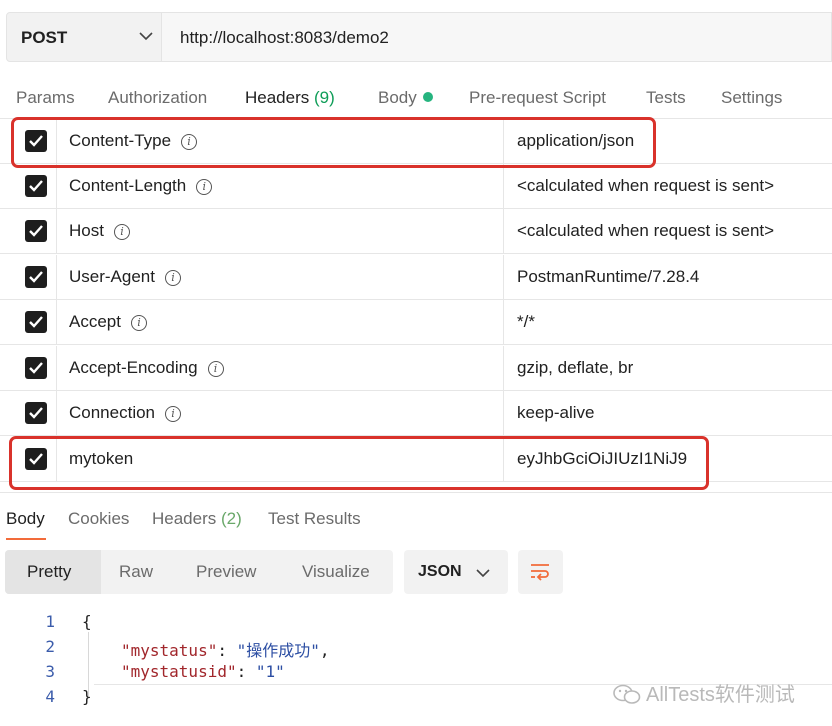 This screenshot has height=726, width=832. I want to click on code-line-2: "mystatus": "操作成功",, so click(225, 649).